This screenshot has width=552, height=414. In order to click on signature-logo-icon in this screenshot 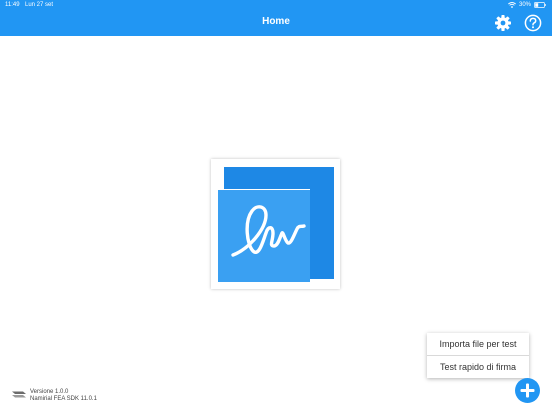, I will do `click(276, 224)`.